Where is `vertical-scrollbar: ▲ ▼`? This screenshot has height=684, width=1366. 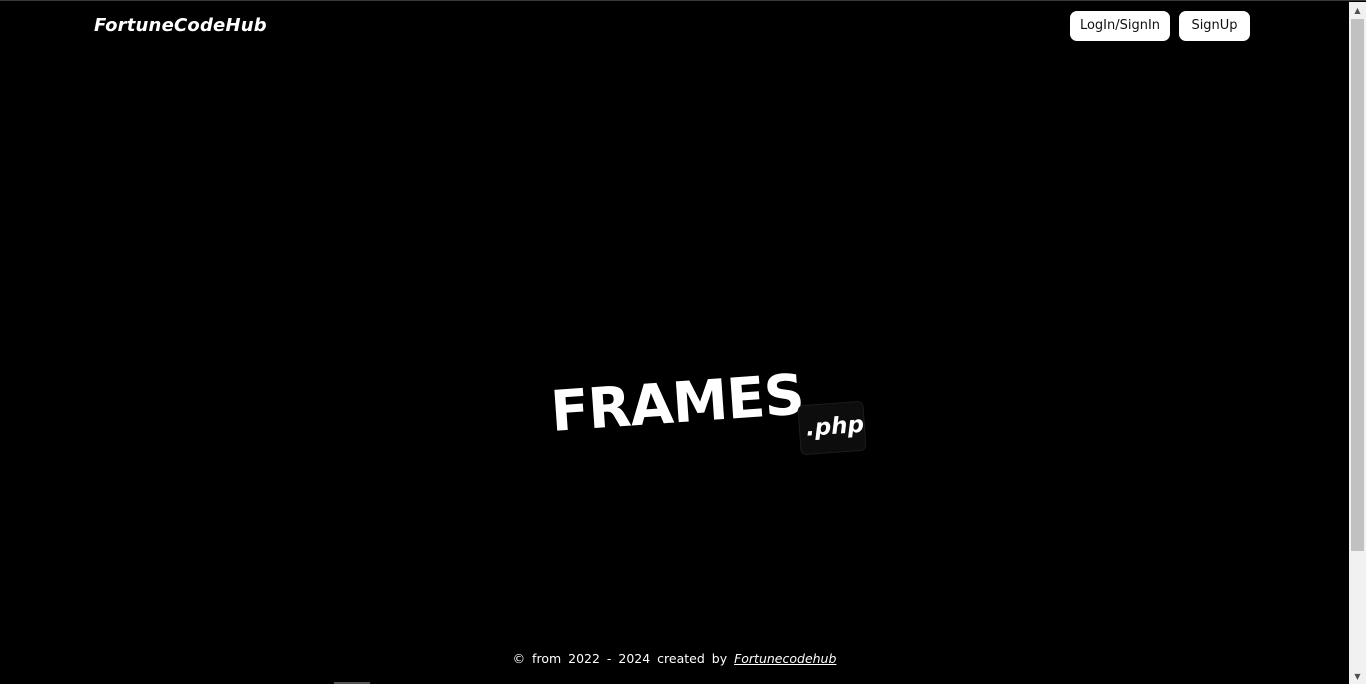 vertical-scrollbar: ▲ ▼ is located at coordinates (1357, 343).